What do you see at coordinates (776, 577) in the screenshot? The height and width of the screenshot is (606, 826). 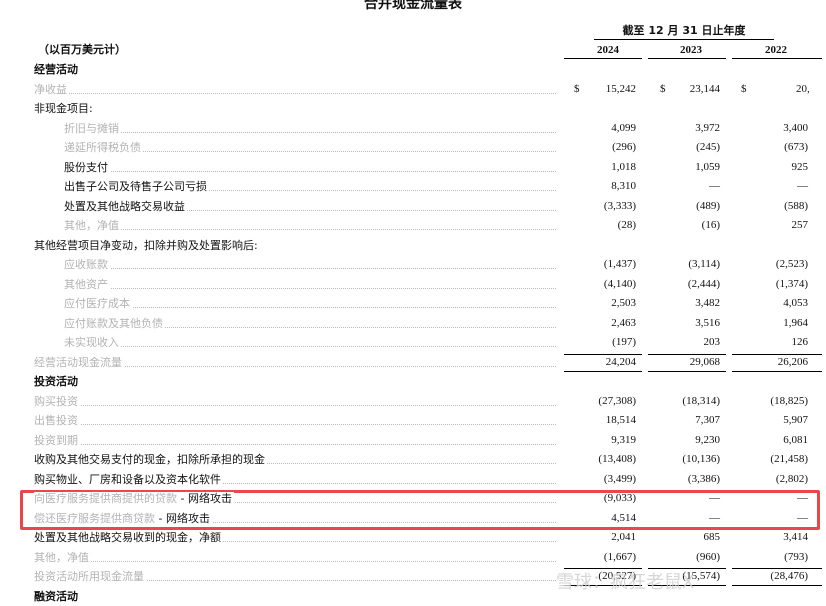 I see `cell-2022: (28,476)` at bounding box center [776, 577].